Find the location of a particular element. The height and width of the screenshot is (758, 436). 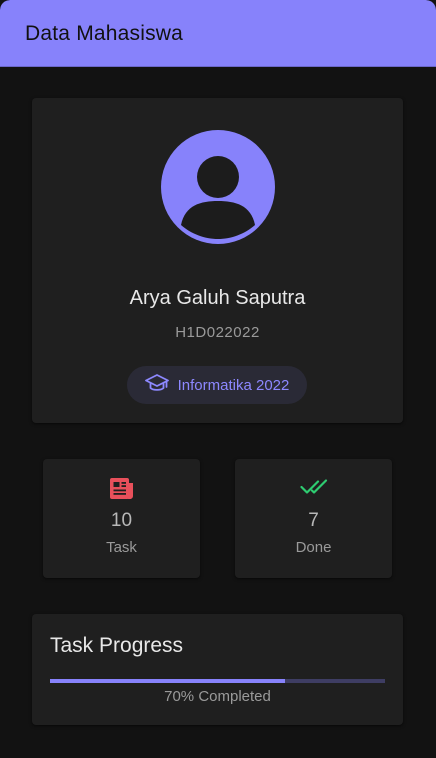

progress-title: Task Progress is located at coordinates (117, 645).